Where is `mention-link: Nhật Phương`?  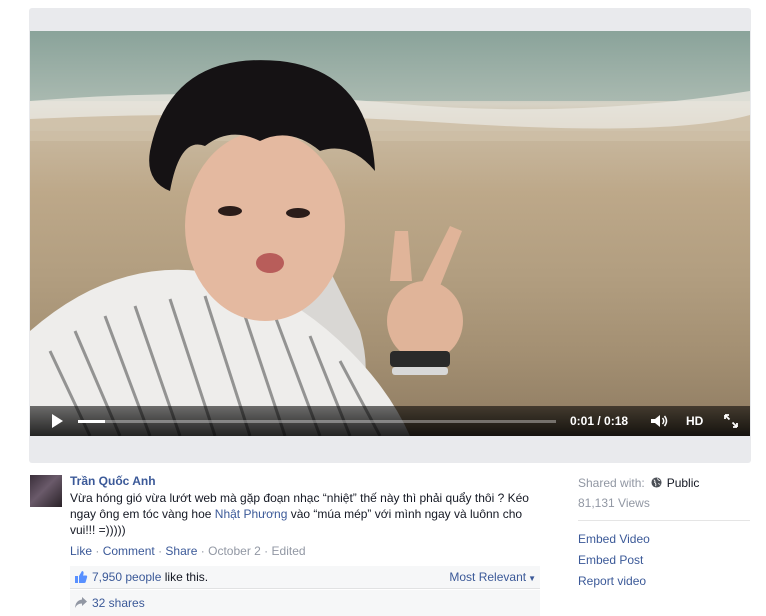 mention-link: Nhật Phương is located at coordinates (251, 514).